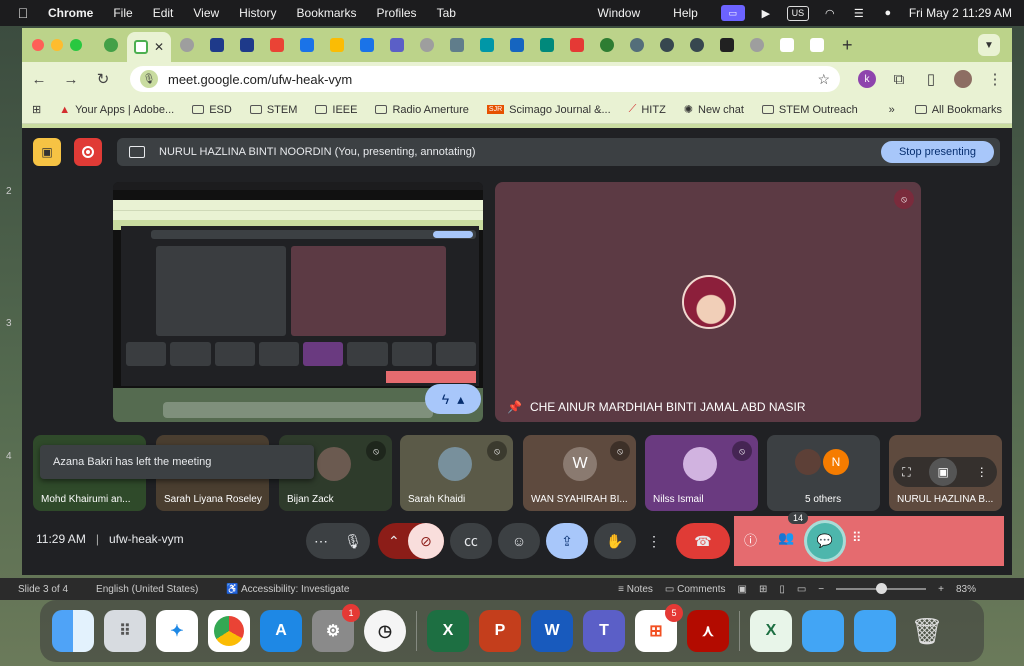 The image size is (1024, 666). What do you see at coordinates (487, 79) in the screenshot?
I see `url-text: meet.google.com/ufw-heak-vym` at bounding box center [487, 79].